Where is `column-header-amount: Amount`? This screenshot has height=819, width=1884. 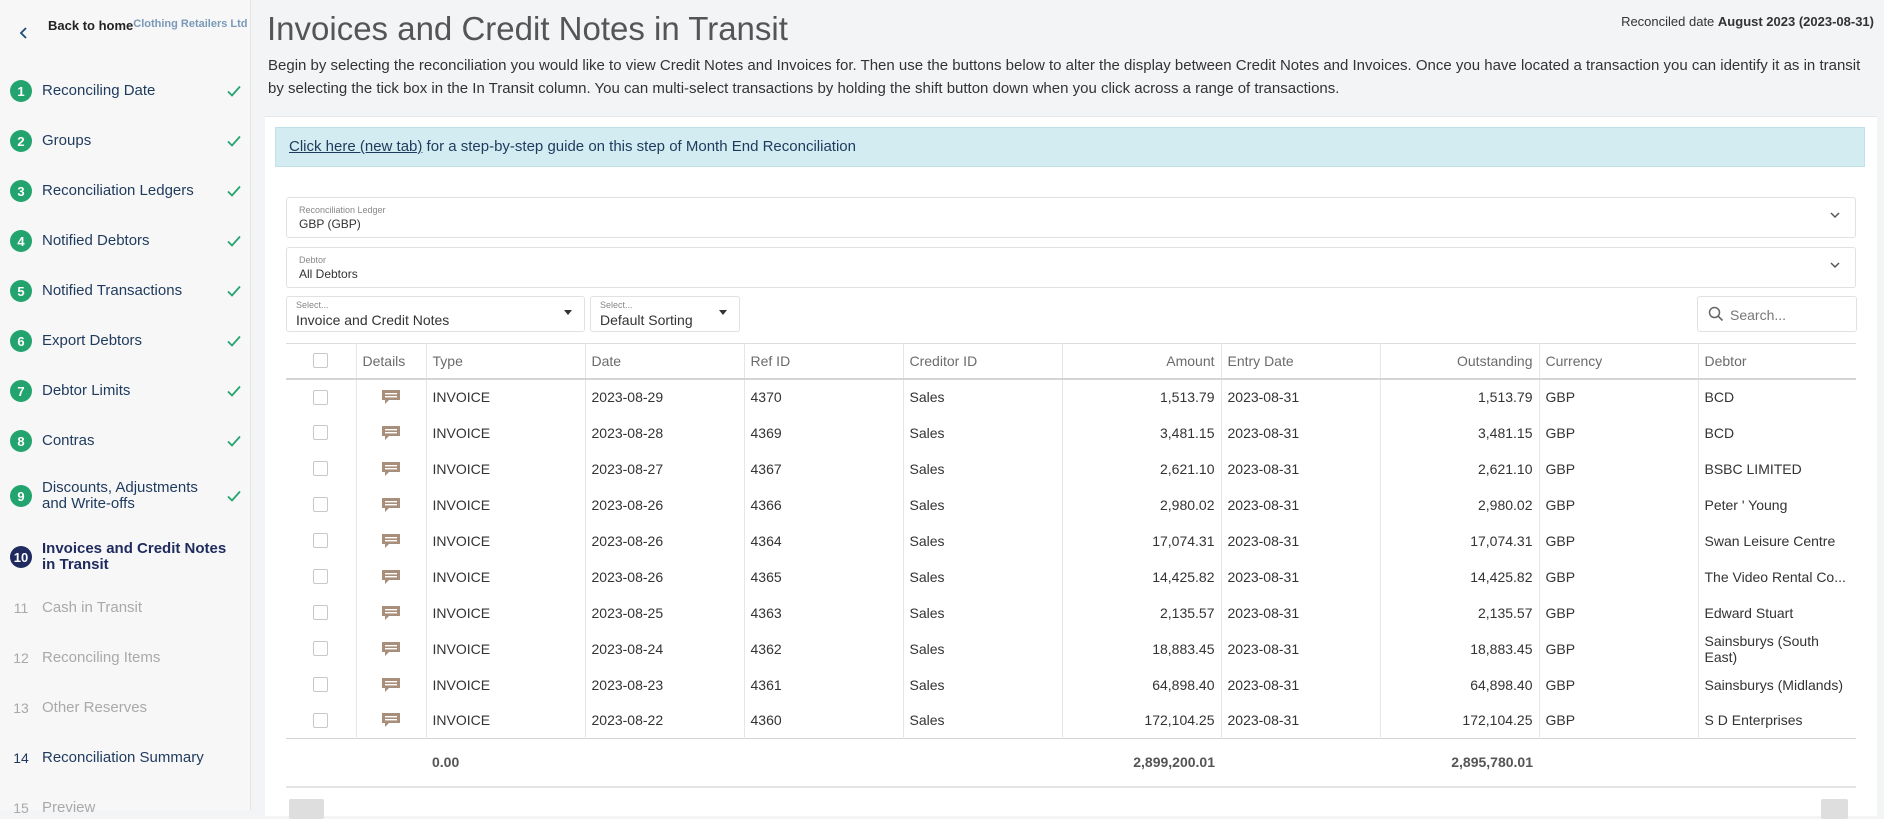
column-header-amount: Amount is located at coordinates (1142, 361).